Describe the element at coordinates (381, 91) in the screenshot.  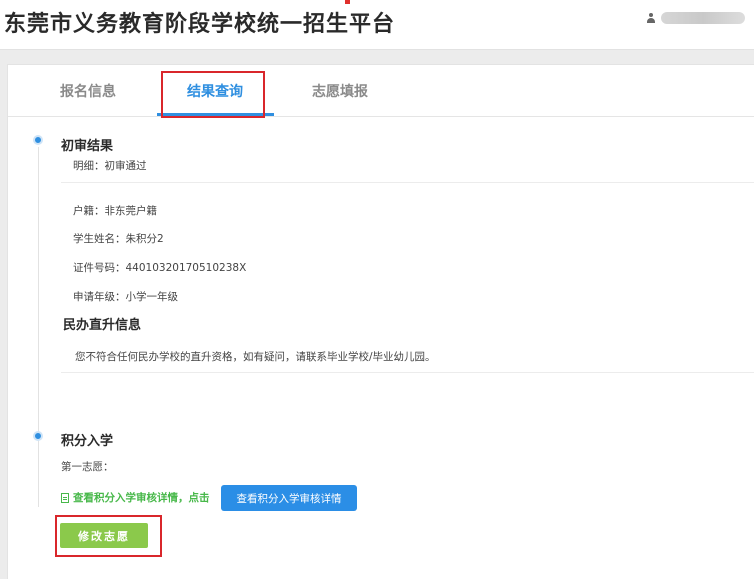
I see `tab-bar: 报名信息 结果查询 志愿填报` at that location.